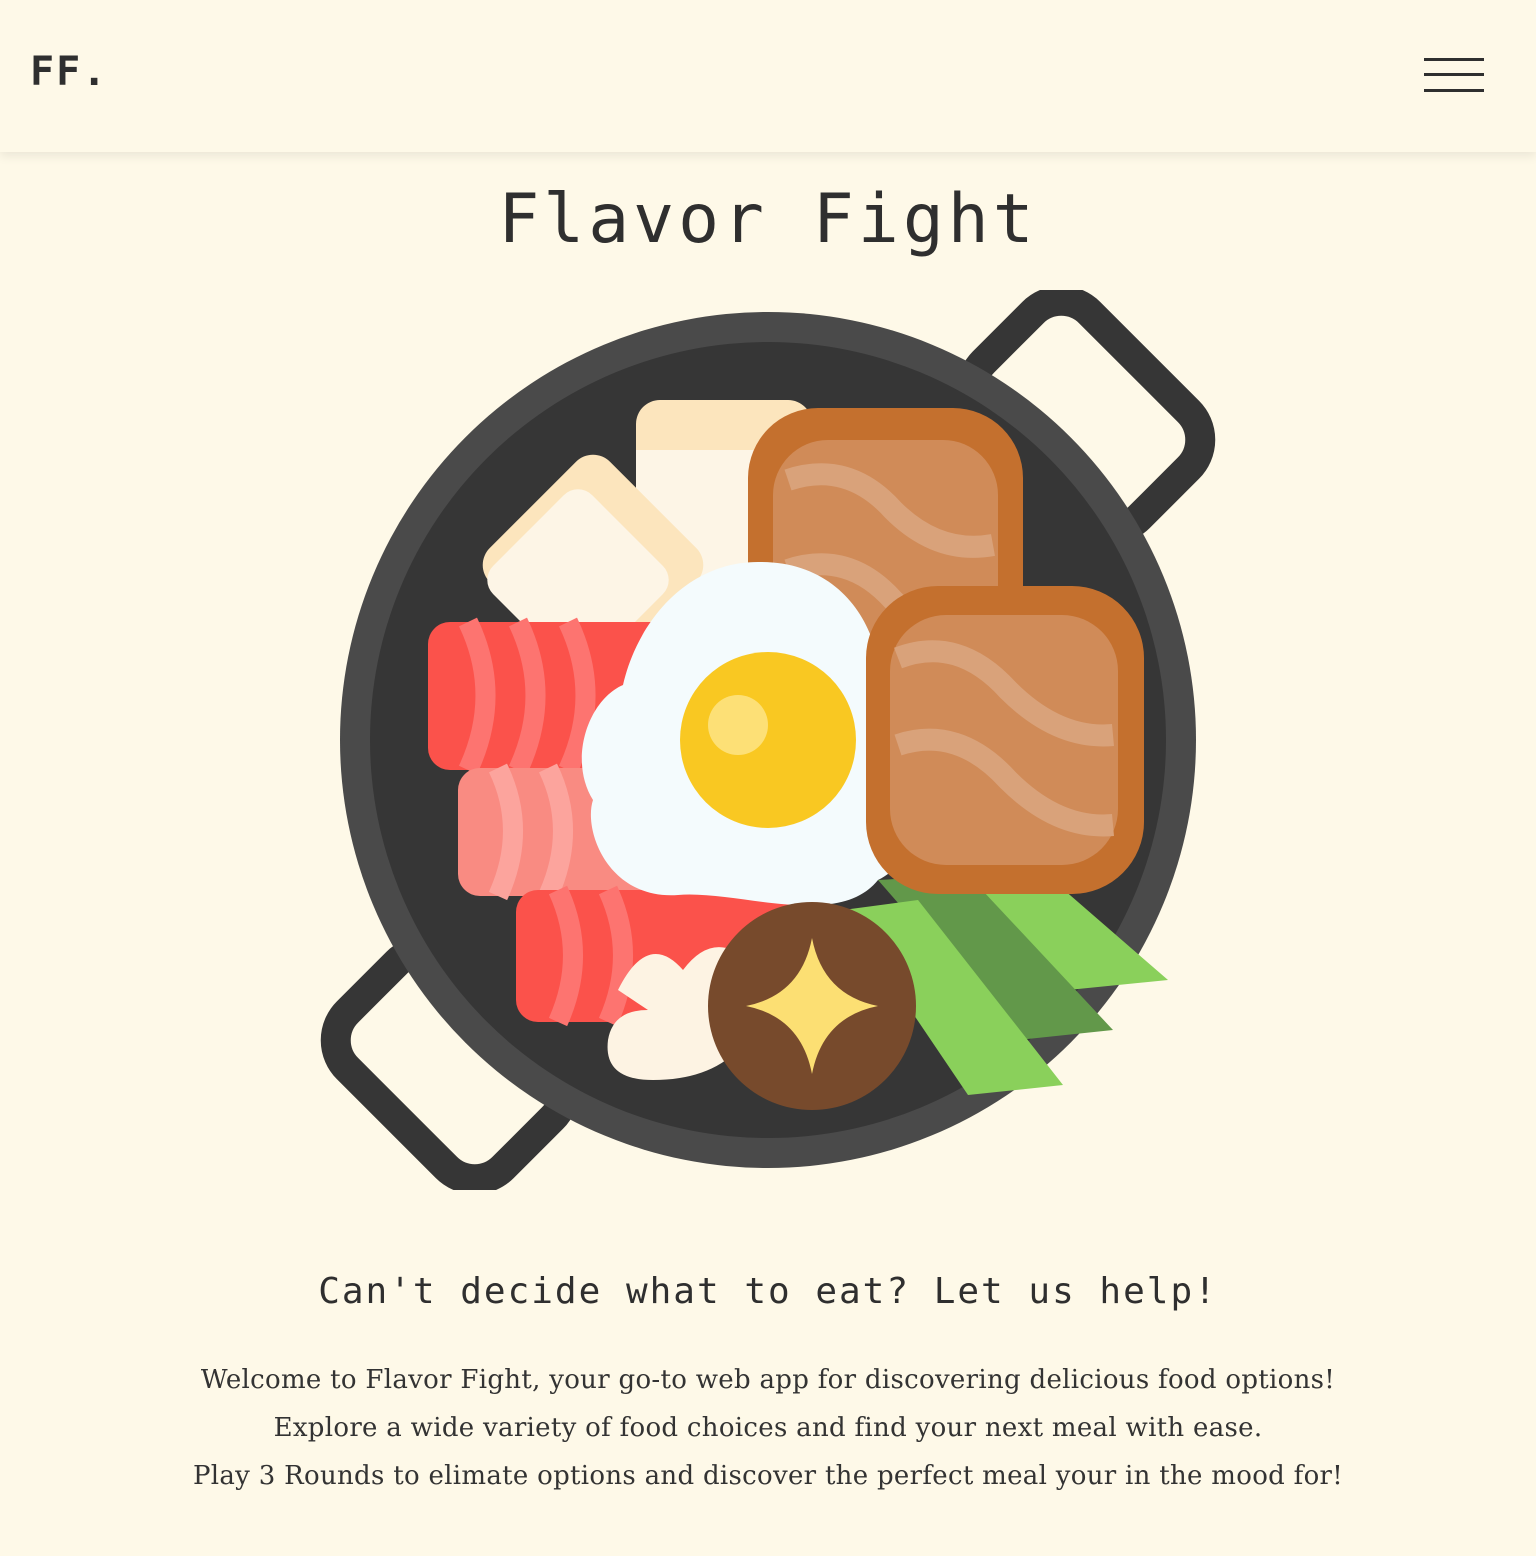  I want to click on meat-slice, so click(1005, 740).